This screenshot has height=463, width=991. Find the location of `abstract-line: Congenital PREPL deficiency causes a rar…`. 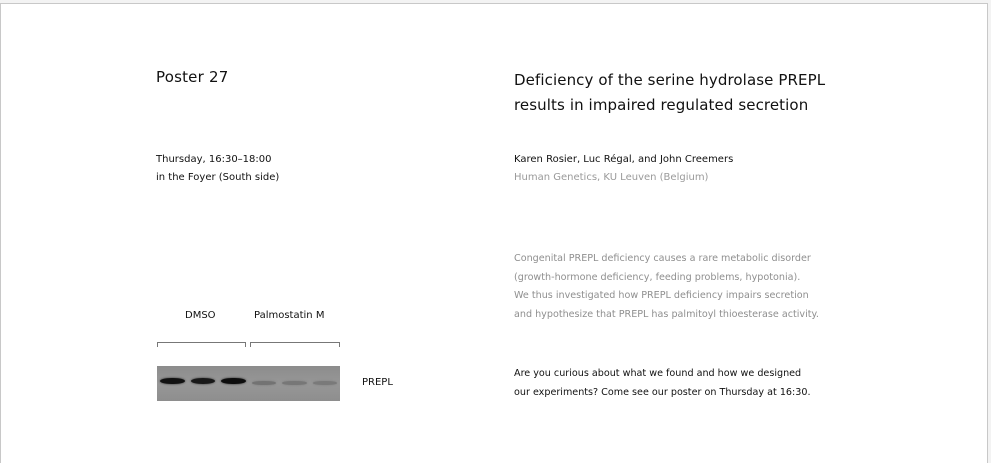

abstract-line: Congenital PREPL deficiency causes a rar… is located at coordinates (662, 258).